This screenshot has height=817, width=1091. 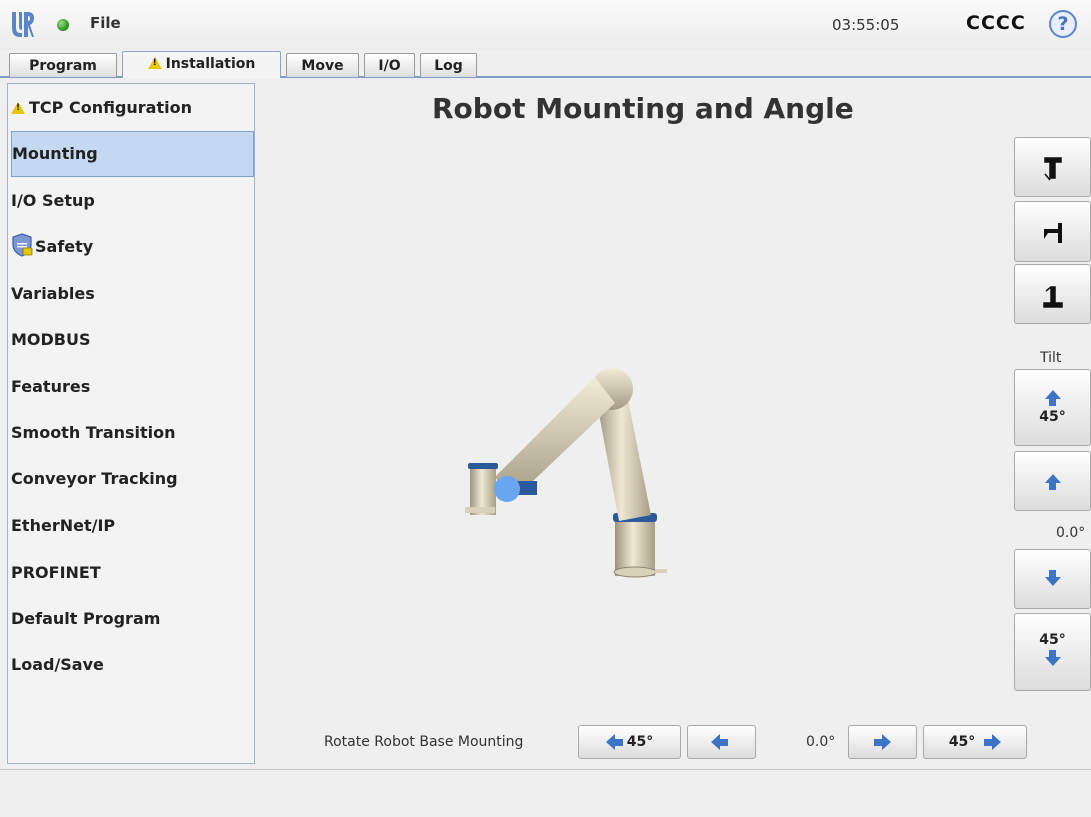 I want to click on sidebar-item-label: EtherNet/IP, so click(x=63, y=525).